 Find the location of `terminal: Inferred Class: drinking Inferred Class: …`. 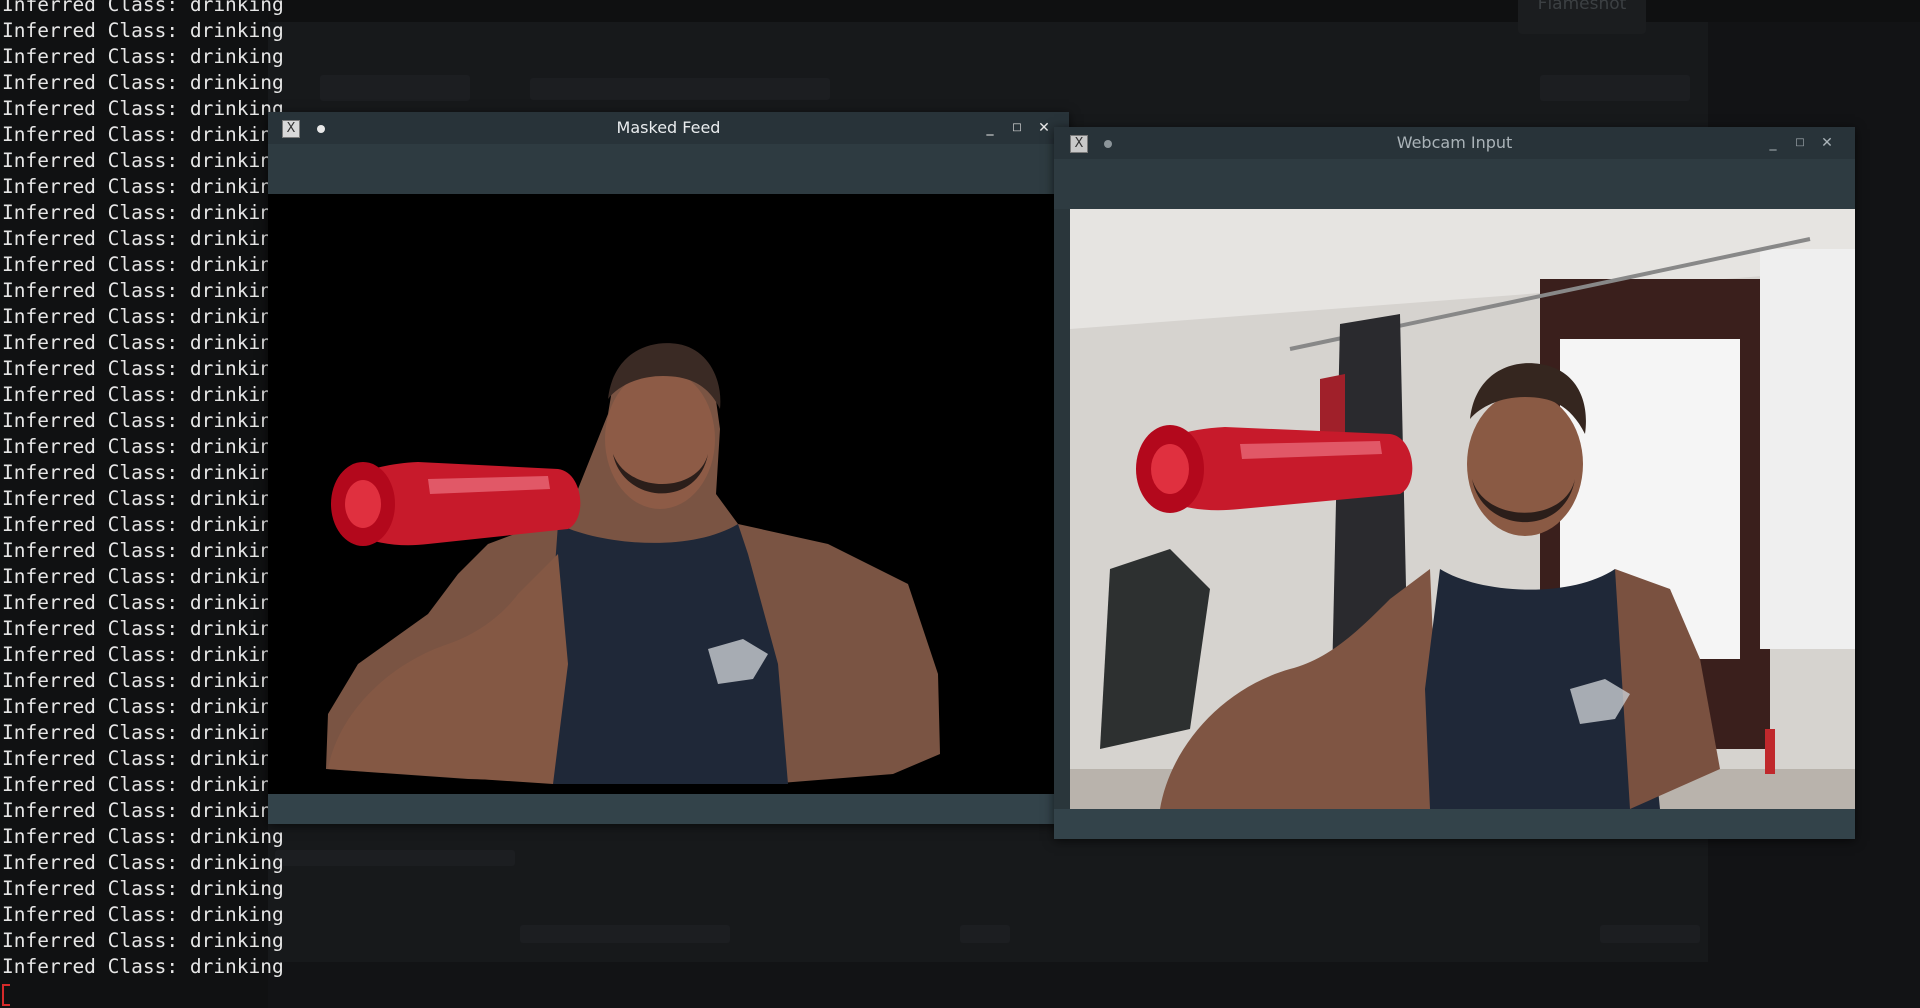

terminal: Inferred Class: drinking Inferred Class: … is located at coordinates (142, 504).